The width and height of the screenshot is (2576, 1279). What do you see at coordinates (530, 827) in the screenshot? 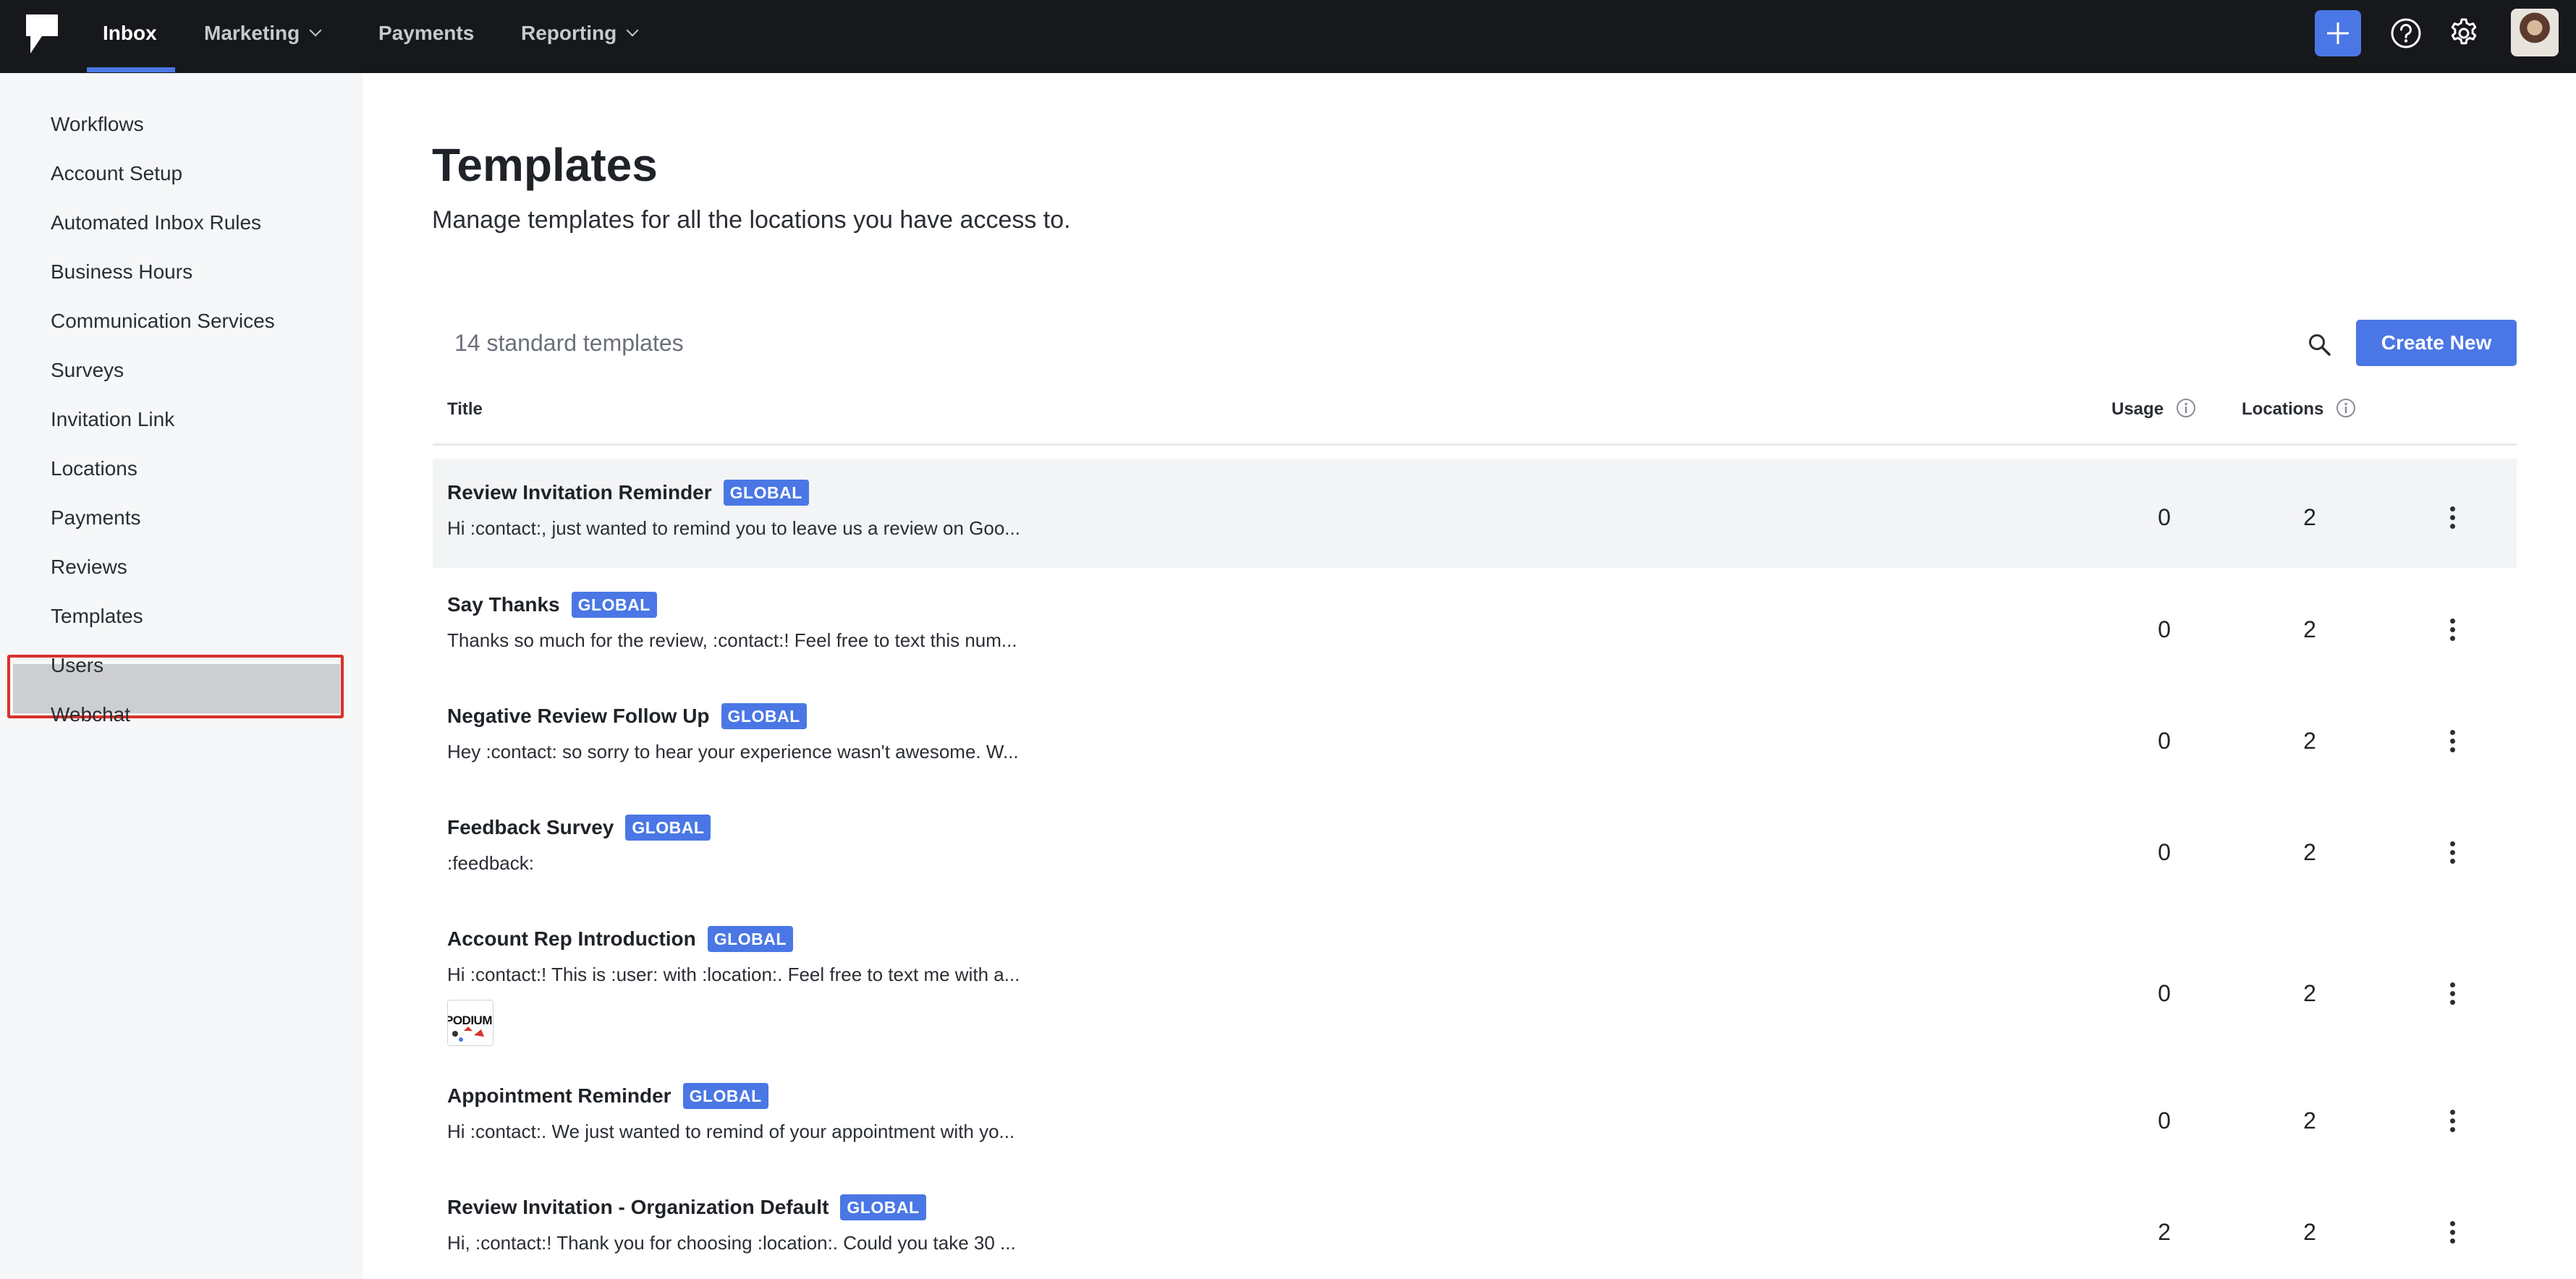
I see `template-title: Feedback Survey` at bounding box center [530, 827].